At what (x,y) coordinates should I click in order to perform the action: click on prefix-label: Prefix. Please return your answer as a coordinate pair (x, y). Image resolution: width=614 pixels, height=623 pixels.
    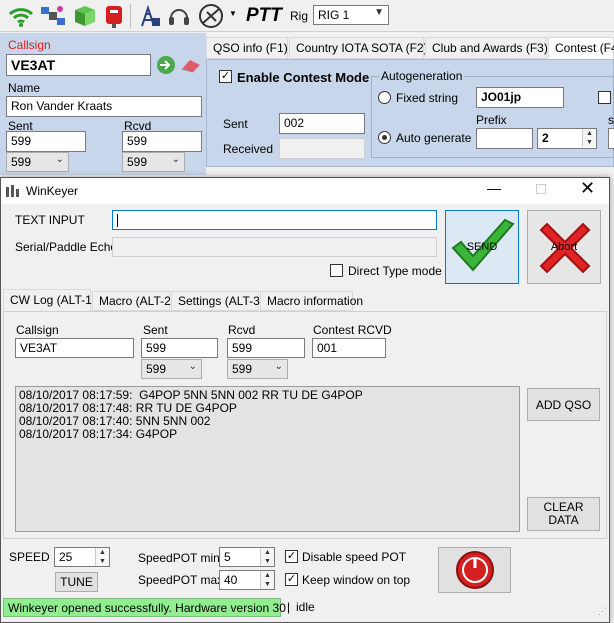
    Looking at the image, I should click on (491, 120).